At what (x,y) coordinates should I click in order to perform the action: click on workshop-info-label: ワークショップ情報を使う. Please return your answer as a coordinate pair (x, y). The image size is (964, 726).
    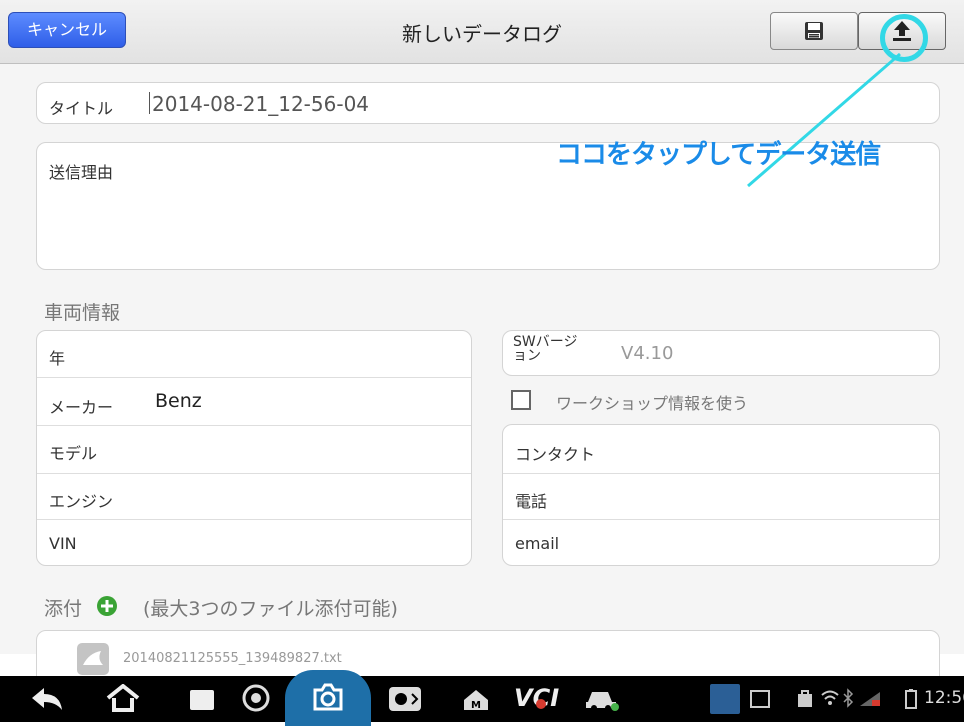
    Looking at the image, I should click on (652, 402).